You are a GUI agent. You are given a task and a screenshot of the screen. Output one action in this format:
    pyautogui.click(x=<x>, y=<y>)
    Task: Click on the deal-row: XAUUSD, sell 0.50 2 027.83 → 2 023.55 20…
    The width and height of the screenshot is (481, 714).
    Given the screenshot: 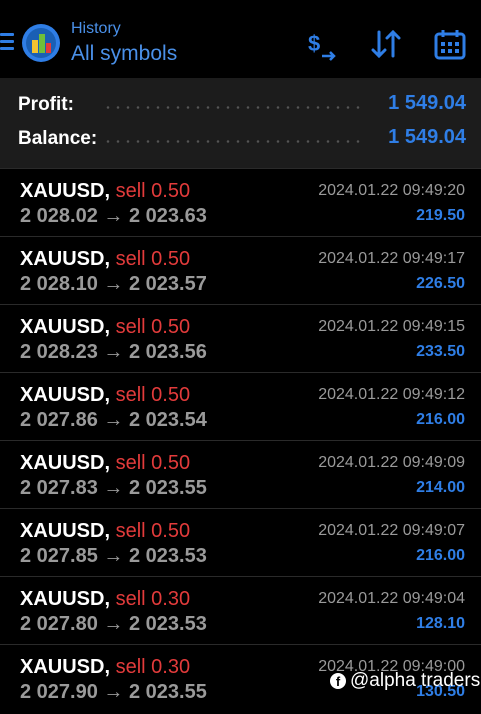 What is the action you would take?
    pyautogui.click(x=240, y=474)
    